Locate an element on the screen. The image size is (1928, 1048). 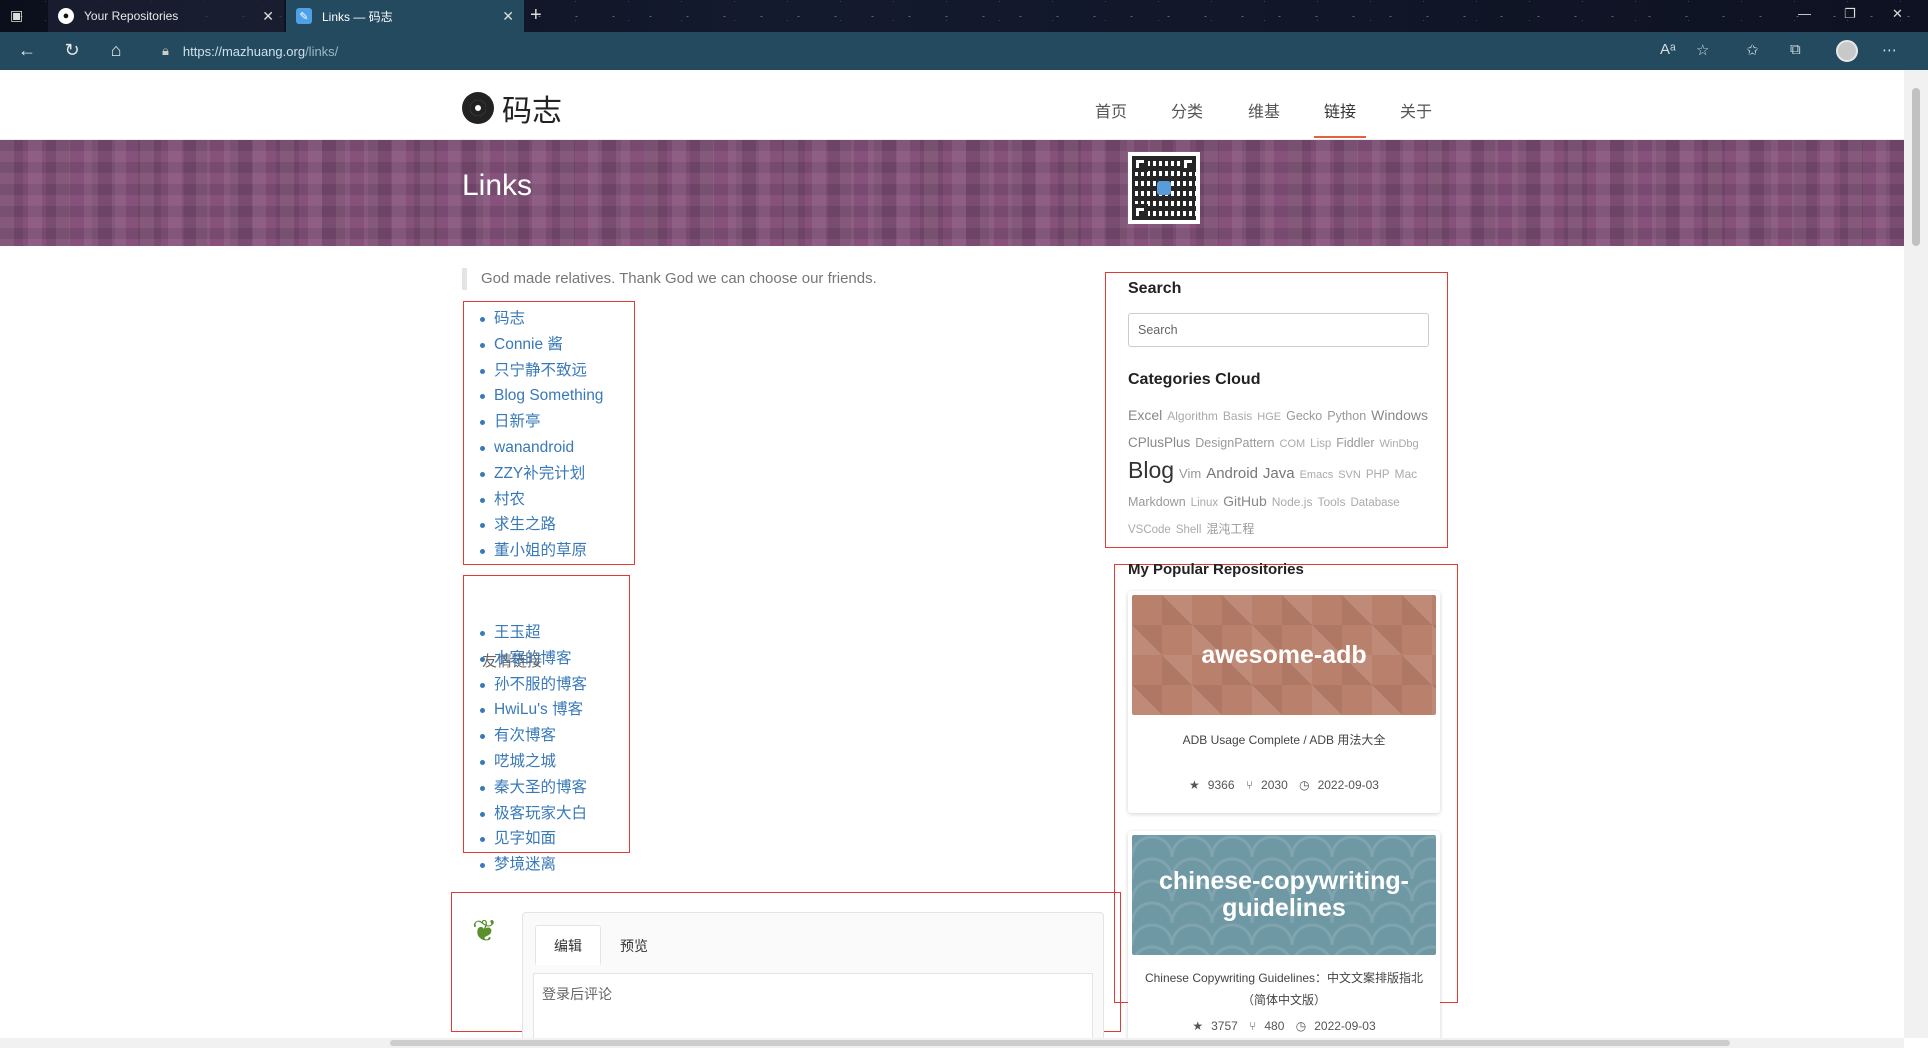
cloud-tag: Fiddler is located at coordinates (1355, 443).